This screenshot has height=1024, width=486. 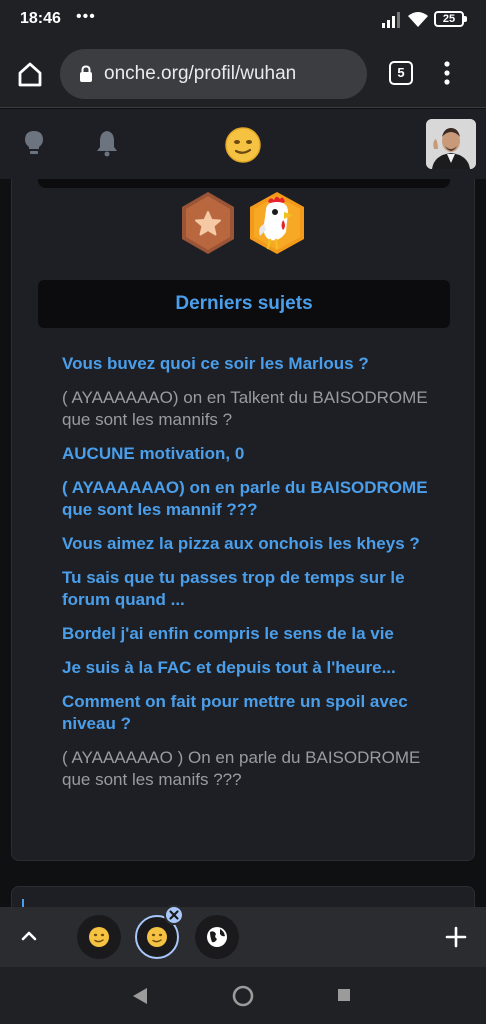 I want to click on signal-icon, so click(x=391, y=20).